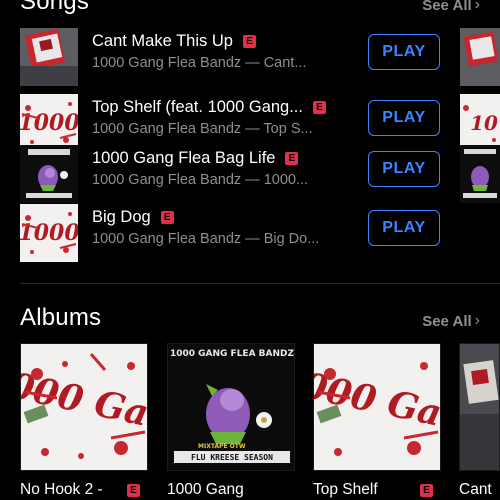 Image resolution: width=500 pixels, height=500 pixels. I want to click on svg-text: 10, so click(484, 123).